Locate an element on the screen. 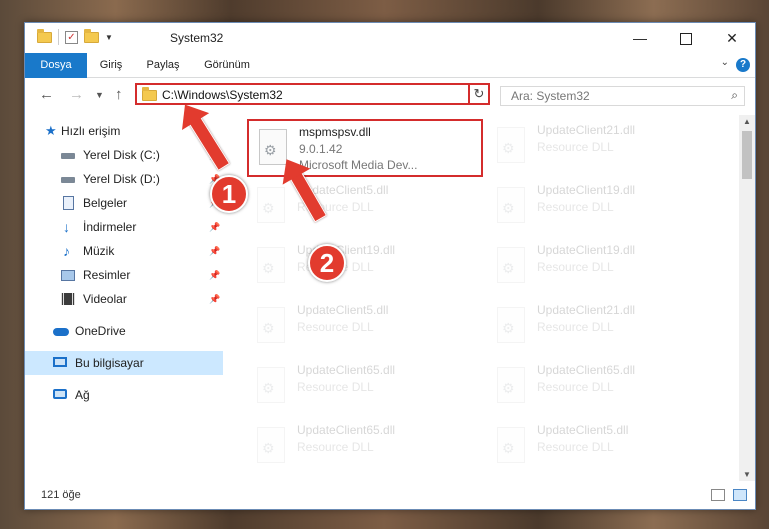  window-title: System32 is located at coordinates (197, 38).